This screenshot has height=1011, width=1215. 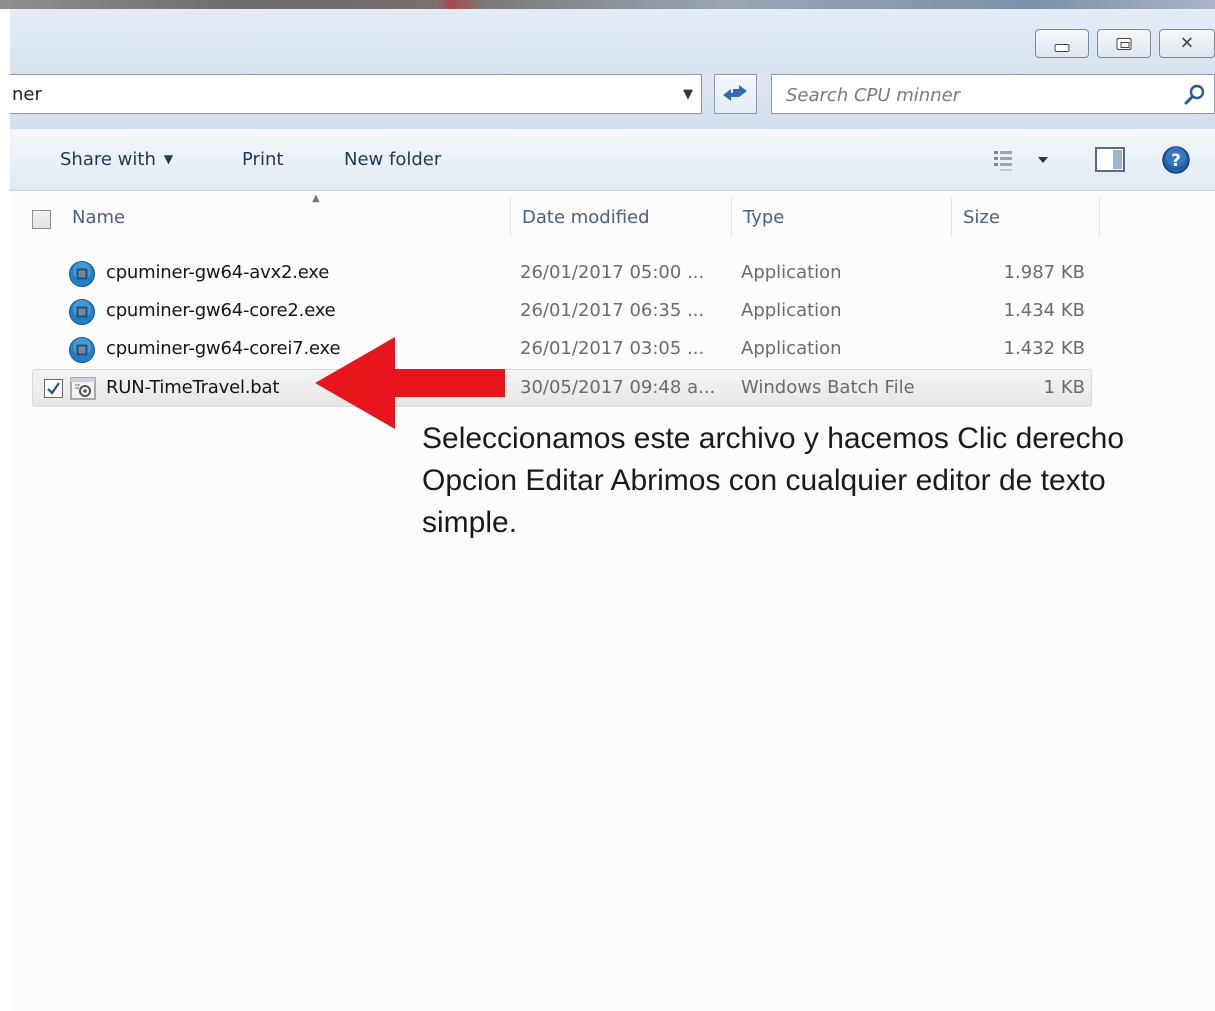 I want to click on file-name: cpuminer-gw64-corei7.exe, so click(x=223, y=348).